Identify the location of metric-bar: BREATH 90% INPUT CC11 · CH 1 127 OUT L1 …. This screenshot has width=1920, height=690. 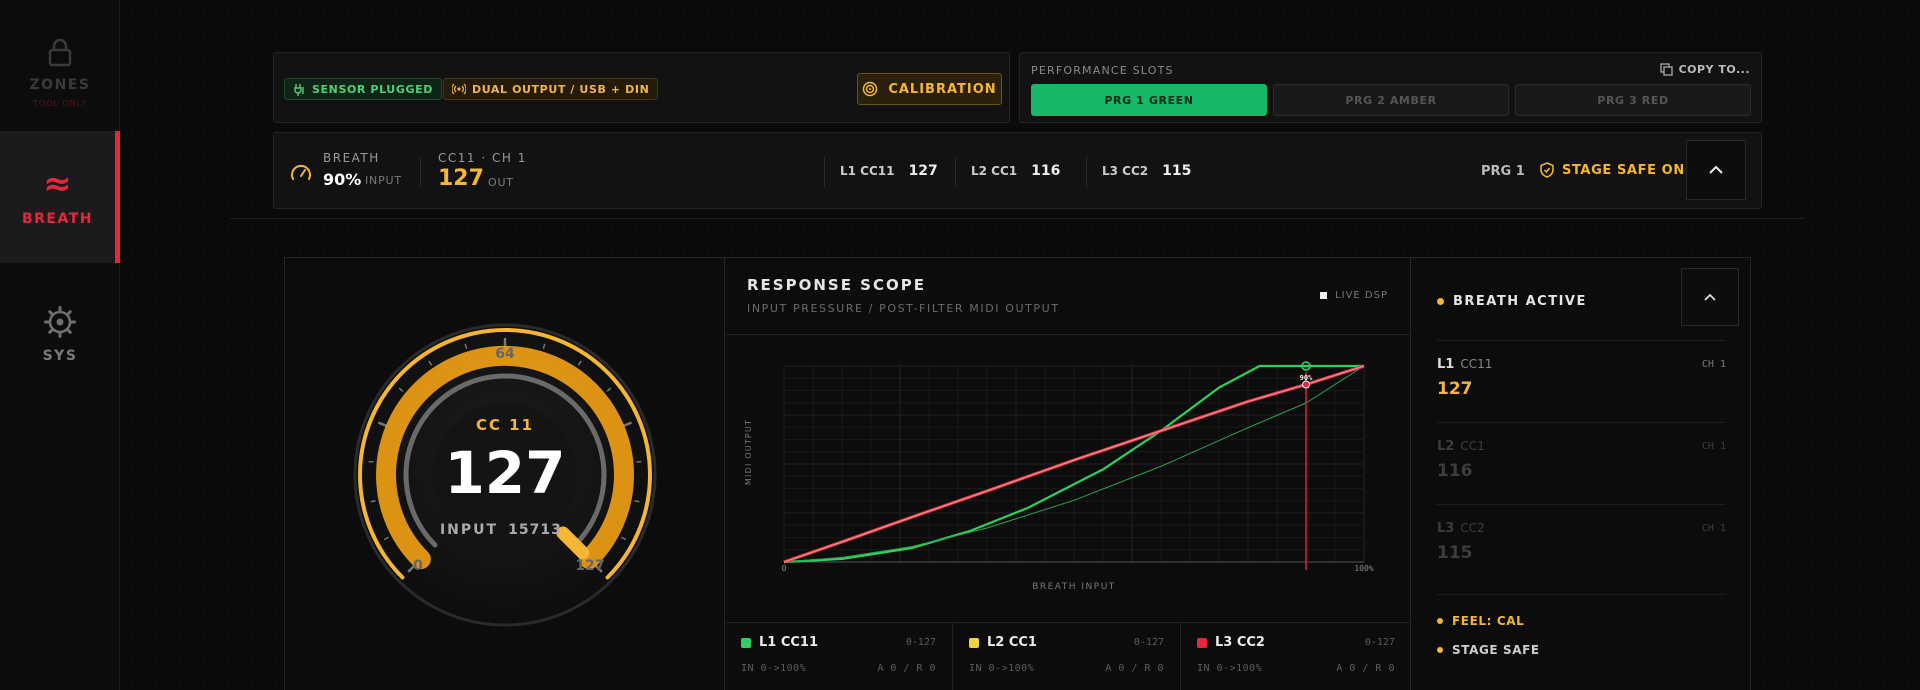
(1017, 170).